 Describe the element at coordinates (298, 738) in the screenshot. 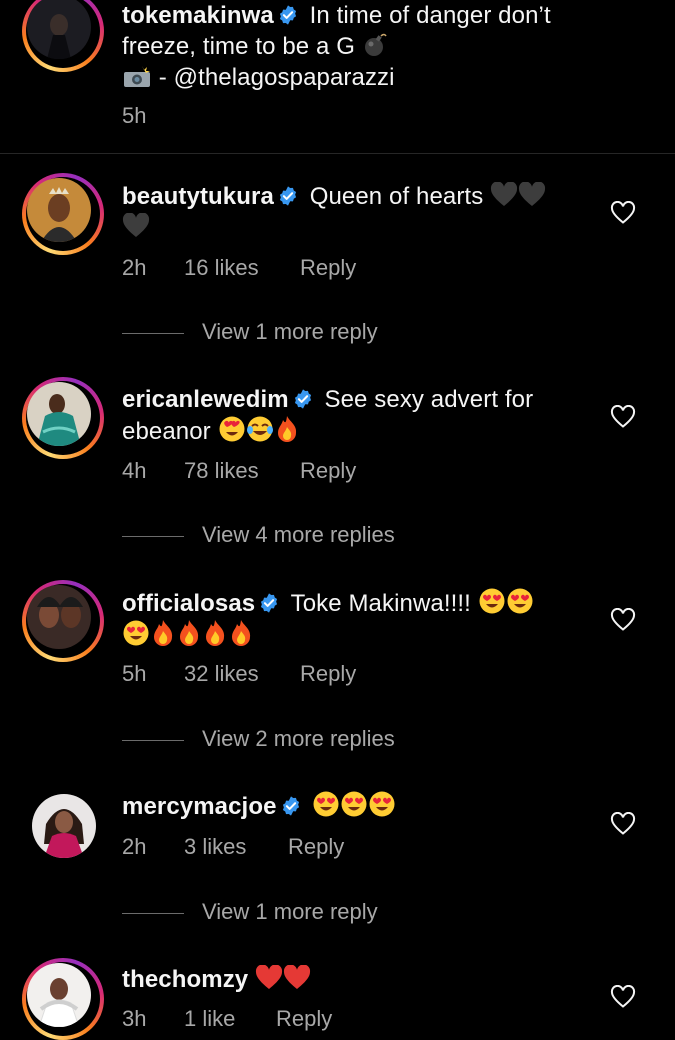

I see `view-replies-label: View 2 more replies` at that location.